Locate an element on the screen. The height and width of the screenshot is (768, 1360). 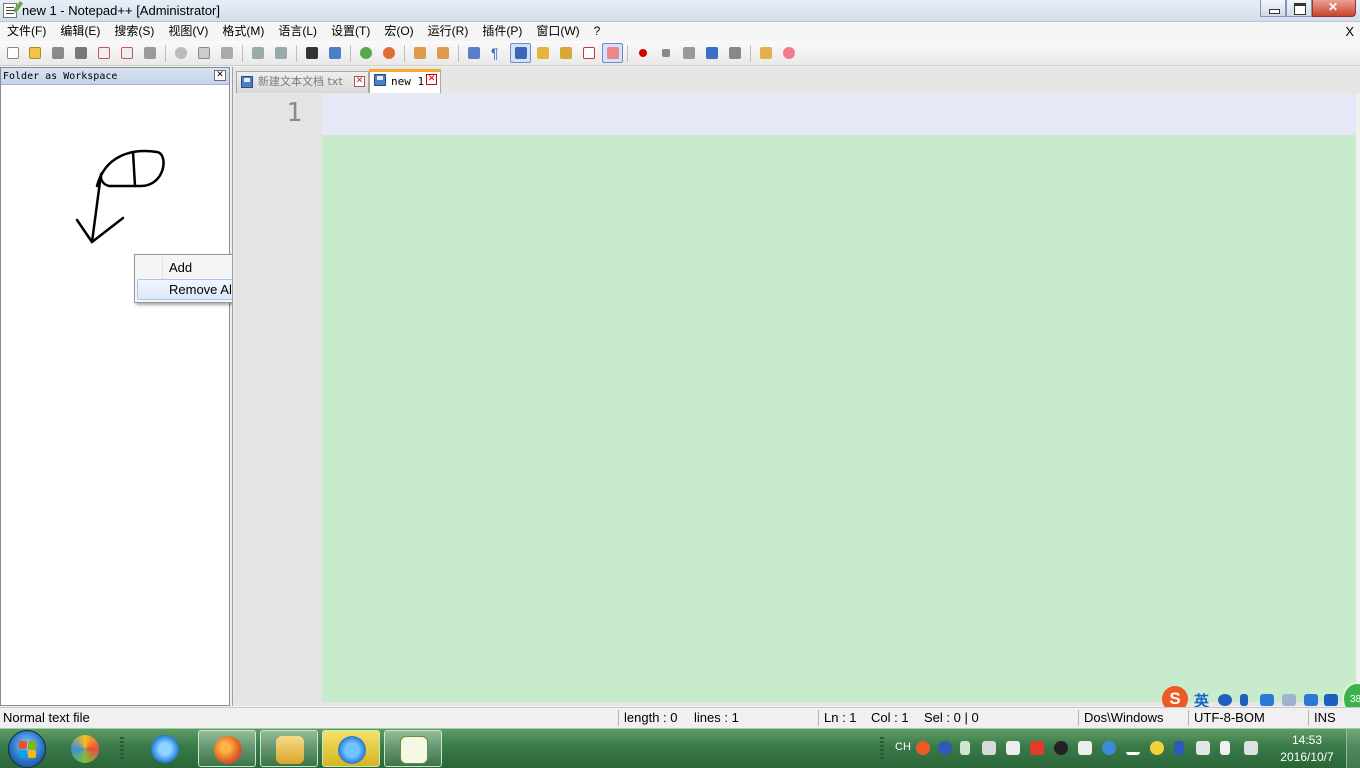
indent-guide-icon is located at coordinates (520, 53).